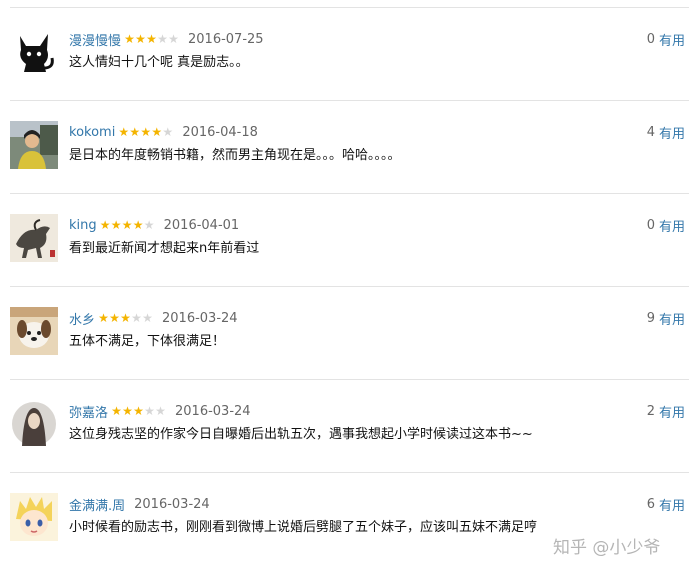 The width and height of the screenshot is (699, 573). Describe the element at coordinates (607, 548) in the screenshot. I see `zhihu-watermark: 知乎 @小少爷` at that location.